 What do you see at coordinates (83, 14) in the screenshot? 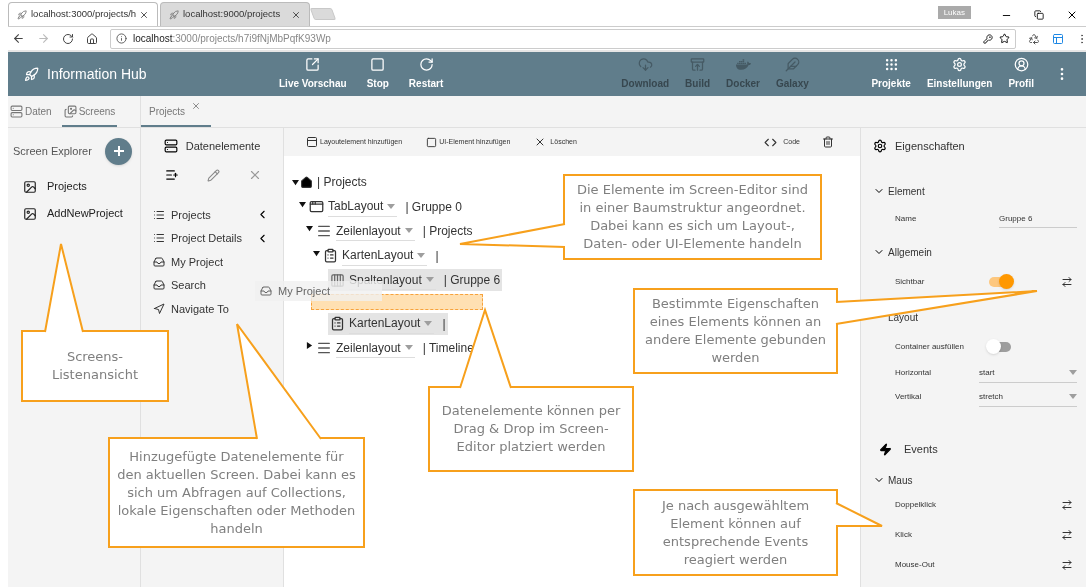
I see `browser-tab: localhost:3000/projects/h` at bounding box center [83, 14].